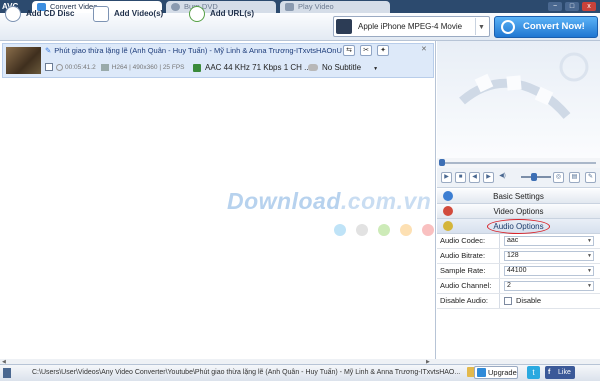  I want to click on audio-bitrate-label: Audio Bitrate:, so click(470, 256).